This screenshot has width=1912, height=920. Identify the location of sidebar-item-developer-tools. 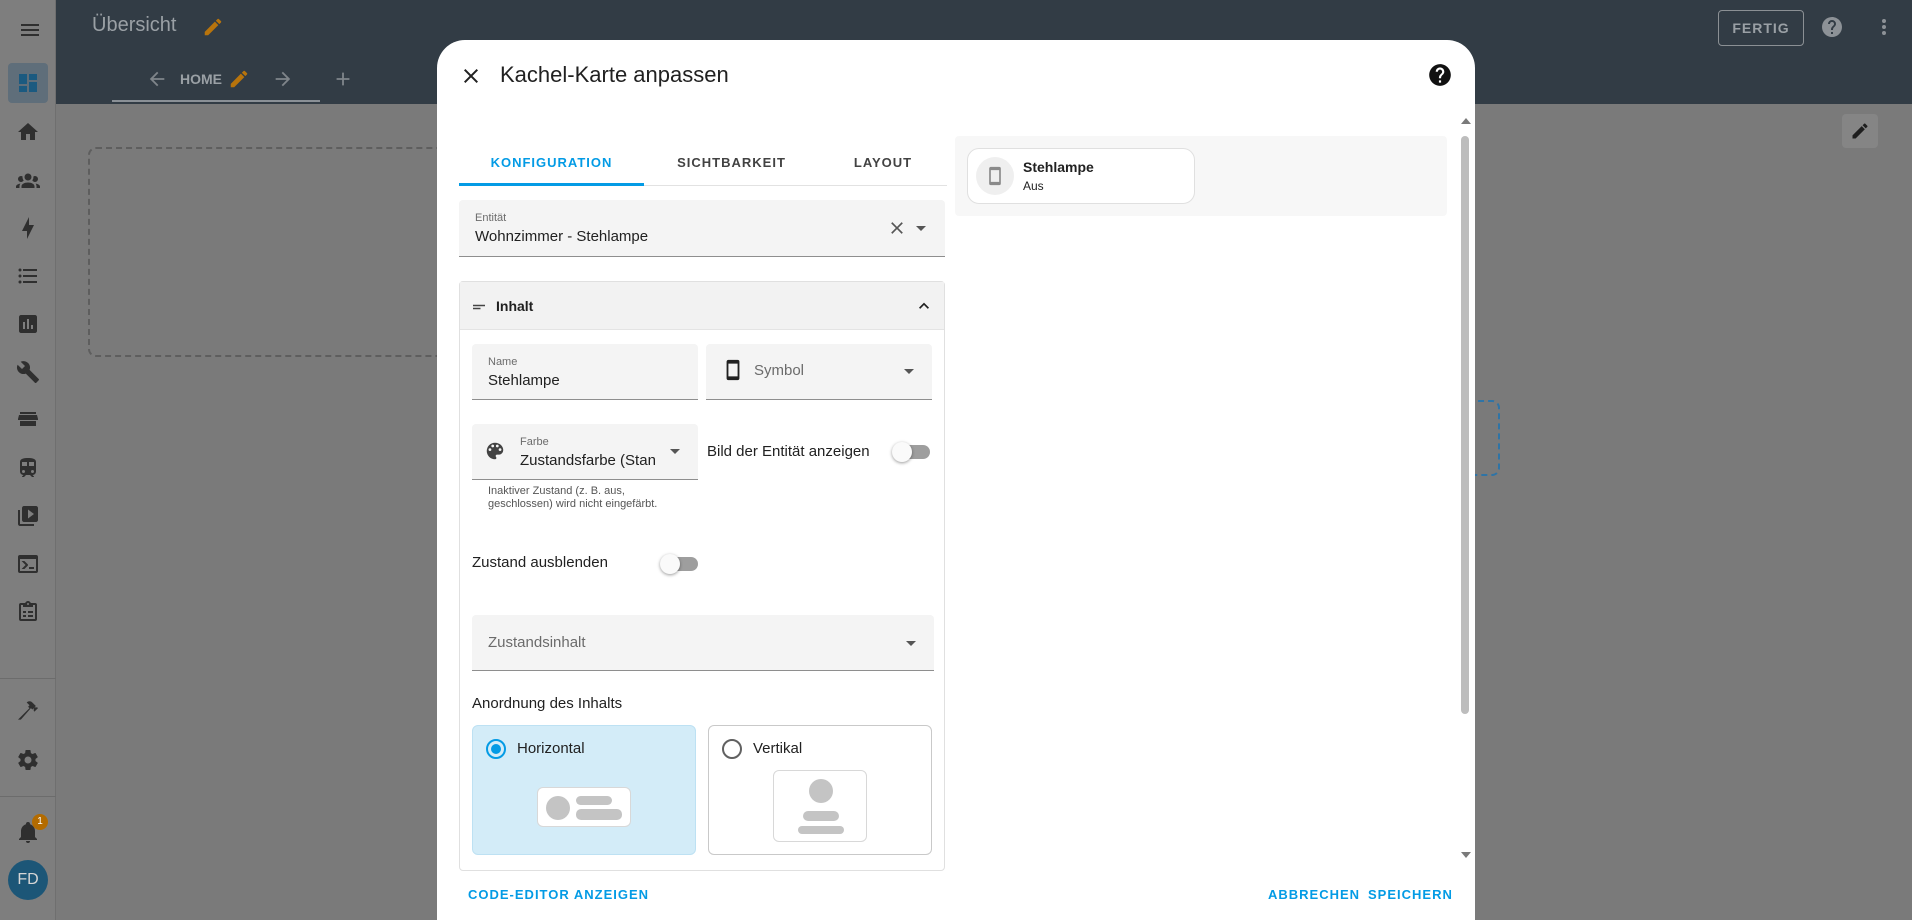
(28, 712).